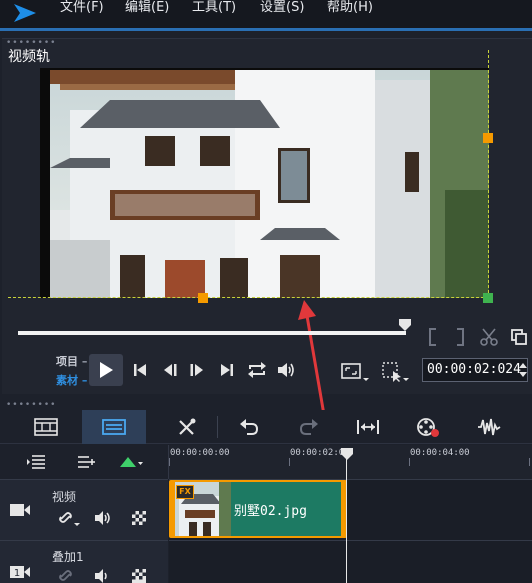  I want to click on selection-right-edge, so click(488, 174).